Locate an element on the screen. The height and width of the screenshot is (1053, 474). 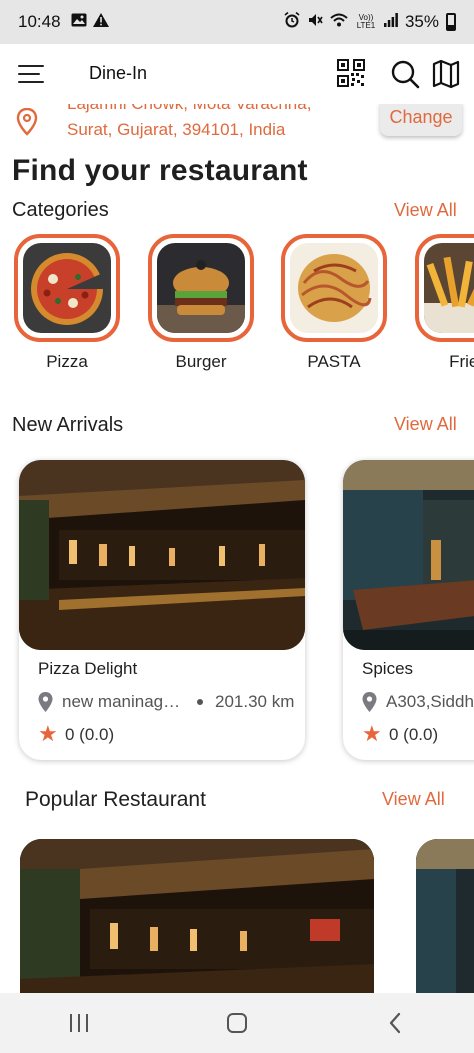
app-bar-title: Dine-In is located at coordinates (118, 73).